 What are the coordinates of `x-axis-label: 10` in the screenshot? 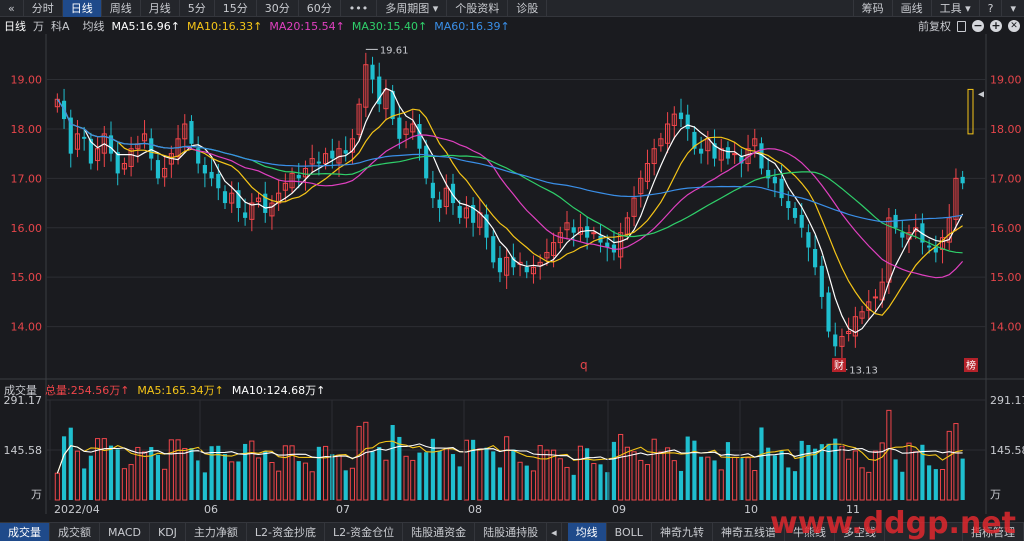 It's located at (751, 509).